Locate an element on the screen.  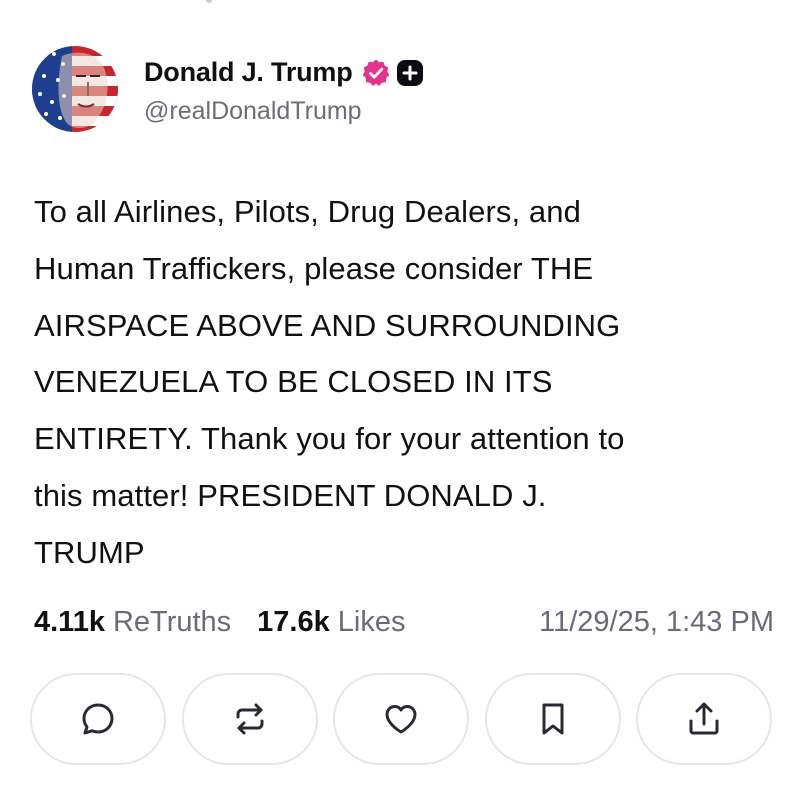
reply-button is located at coordinates (98, 719).